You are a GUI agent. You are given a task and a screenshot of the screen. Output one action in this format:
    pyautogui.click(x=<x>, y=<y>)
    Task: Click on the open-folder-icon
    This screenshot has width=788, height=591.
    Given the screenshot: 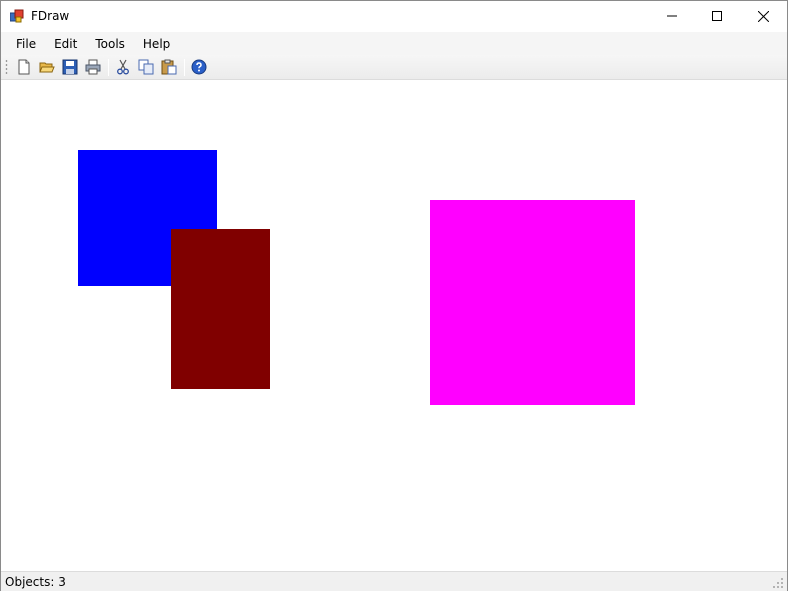 What is the action you would take?
    pyautogui.click(x=47, y=67)
    